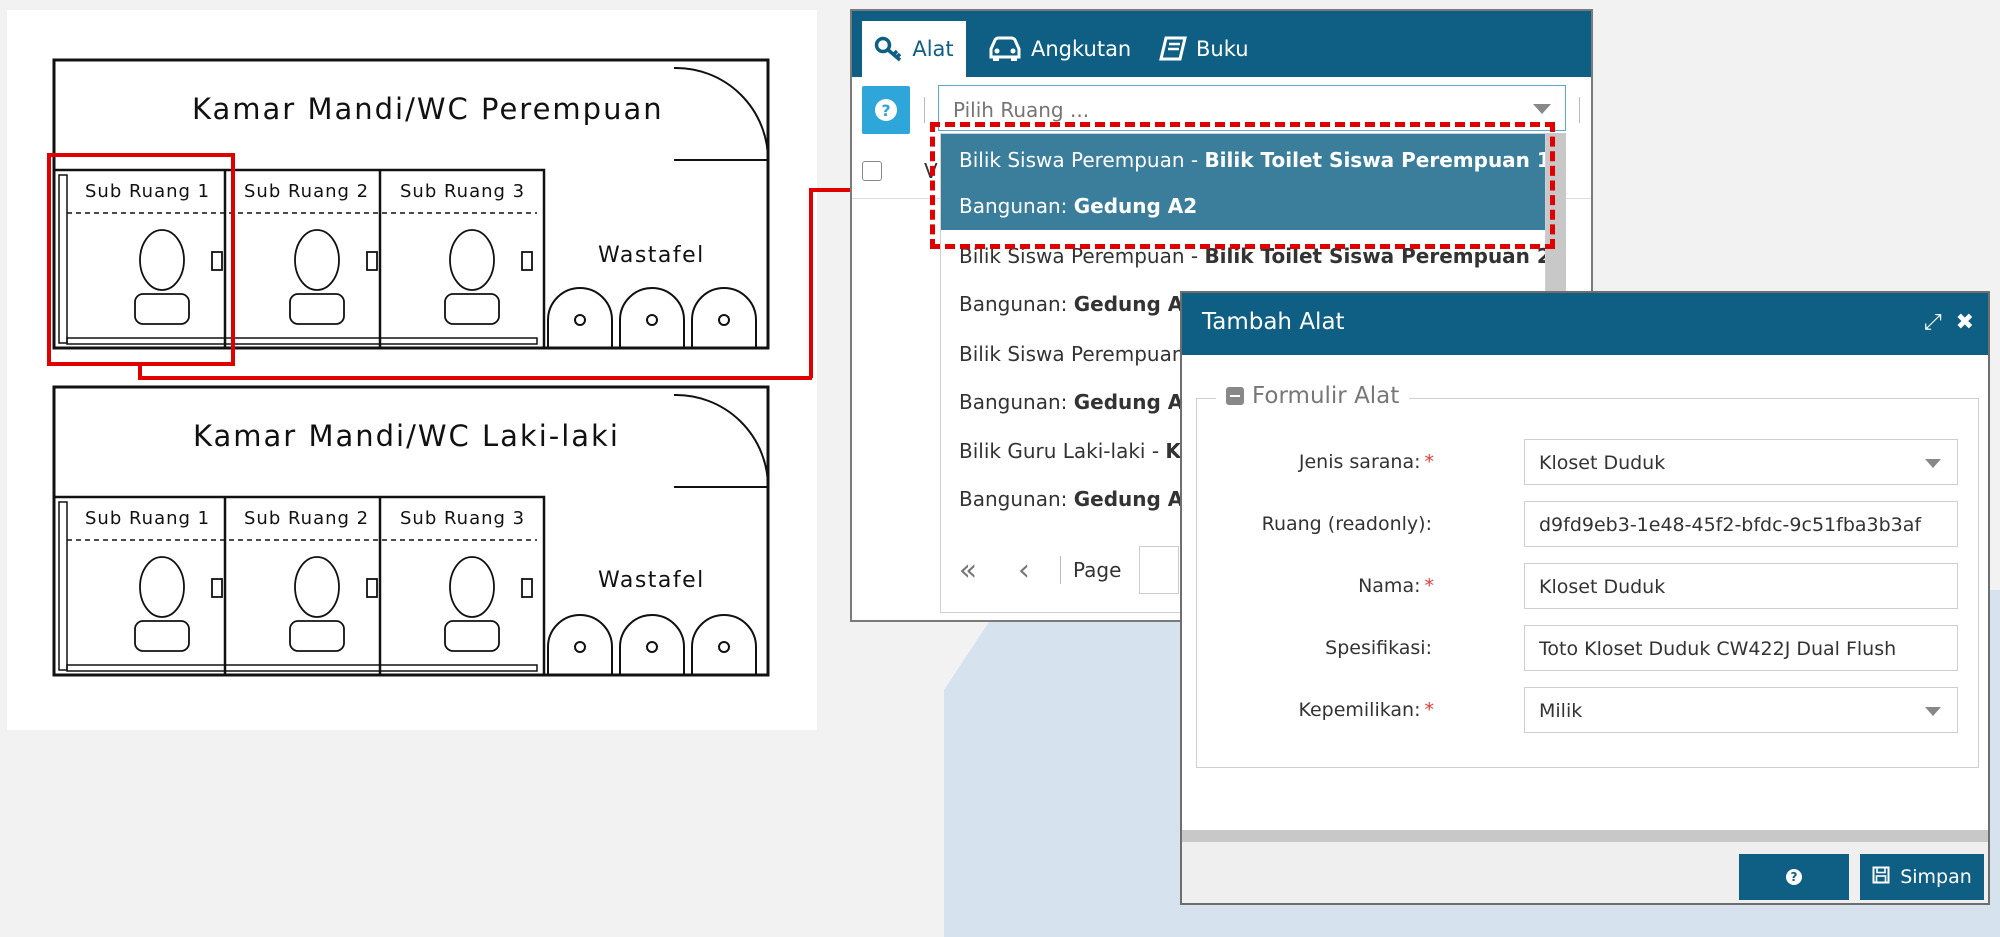  What do you see at coordinates (463, 191) in the screenshot?
I see `top-sub-room-3-label: Sub Ruang 3` at bounding box center [463, 191].